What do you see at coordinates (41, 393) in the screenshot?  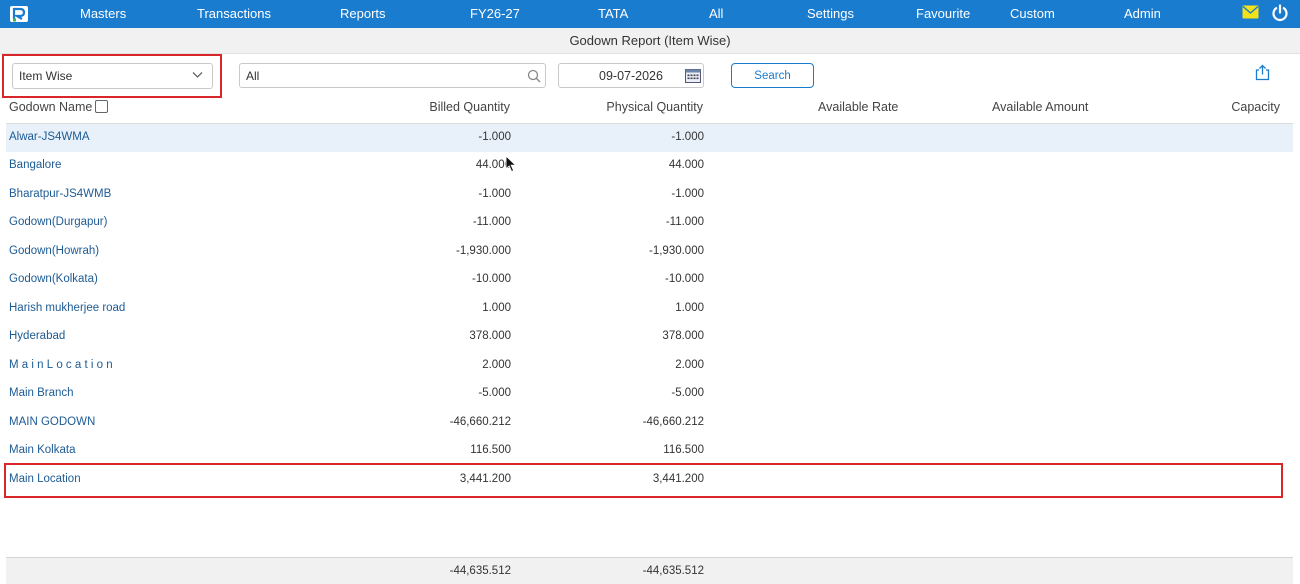 I see `godown-name-link: Main Branch` at bounding box center [41, 393].